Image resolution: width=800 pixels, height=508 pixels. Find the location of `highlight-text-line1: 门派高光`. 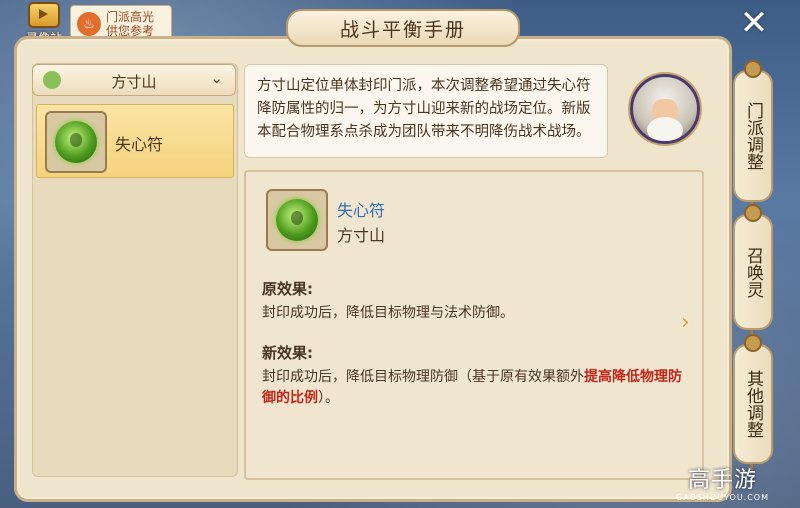

highlight-text-line1: 门派高光 is located at coordinates (130, 17).